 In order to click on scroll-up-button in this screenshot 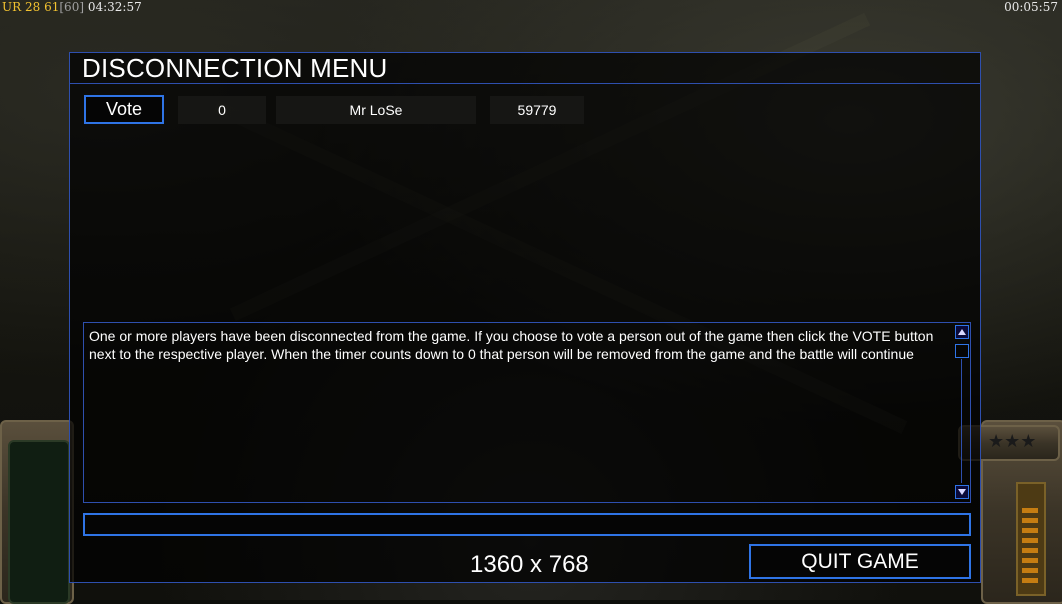, I will do `click(962, 332)`.